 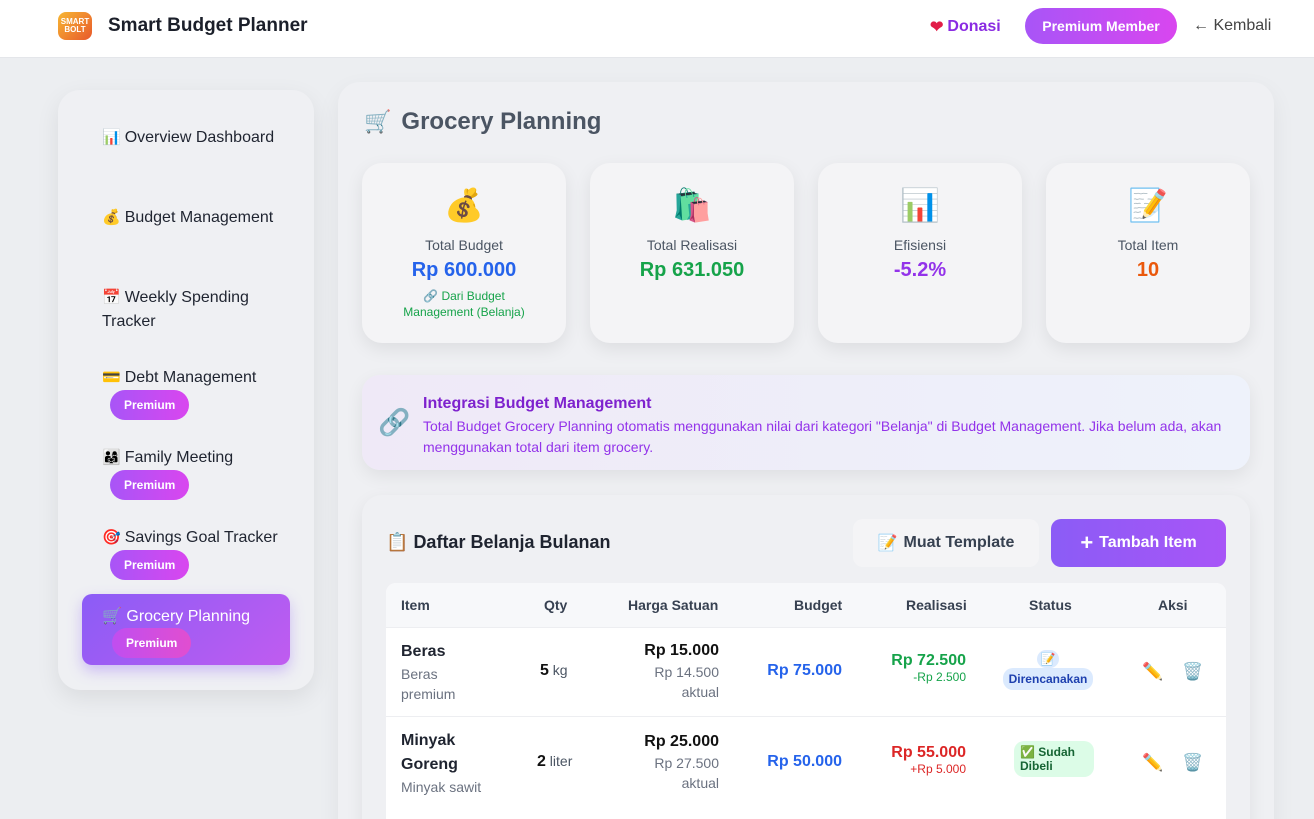 What do you see at coordinates (692, 245) in the screenshot?
I see `stat-label: Total Realisasi` at bounding box center [692, 245].